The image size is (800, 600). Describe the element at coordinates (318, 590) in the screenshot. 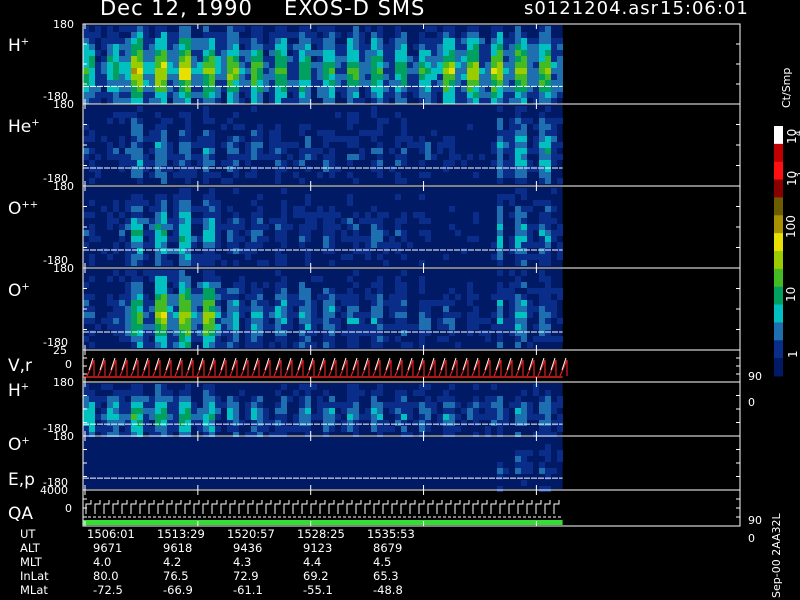

I see `orbit-value: -55.1` at that location.